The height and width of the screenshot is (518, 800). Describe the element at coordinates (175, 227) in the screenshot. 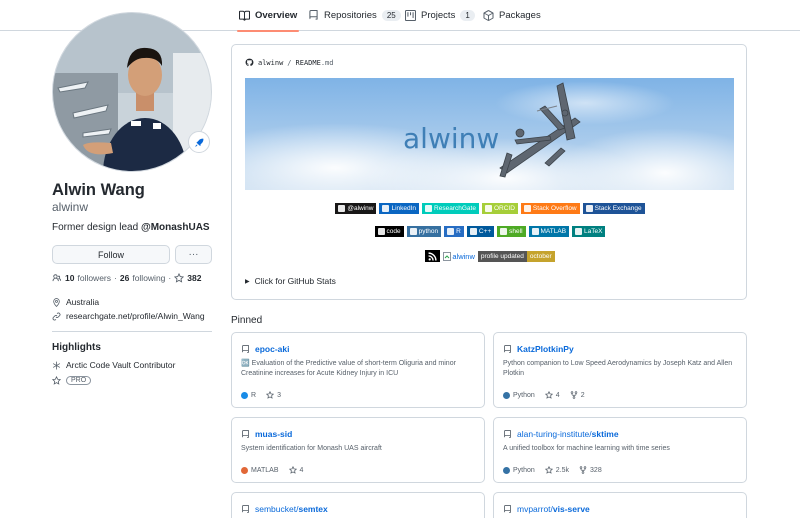

I see `bio-org-link: @MonashUAS` at that location.